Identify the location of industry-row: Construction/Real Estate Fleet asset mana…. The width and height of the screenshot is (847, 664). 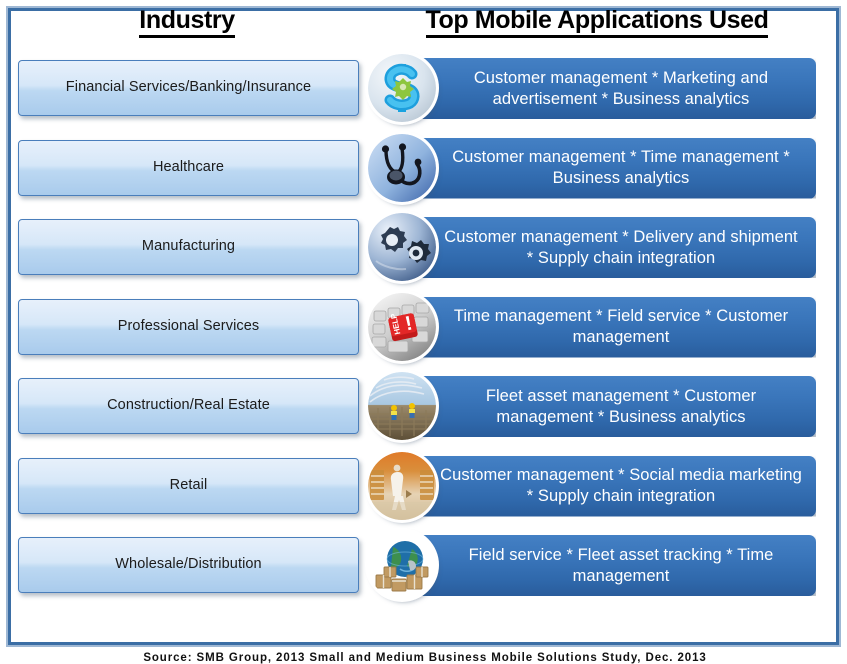
(423, 408).